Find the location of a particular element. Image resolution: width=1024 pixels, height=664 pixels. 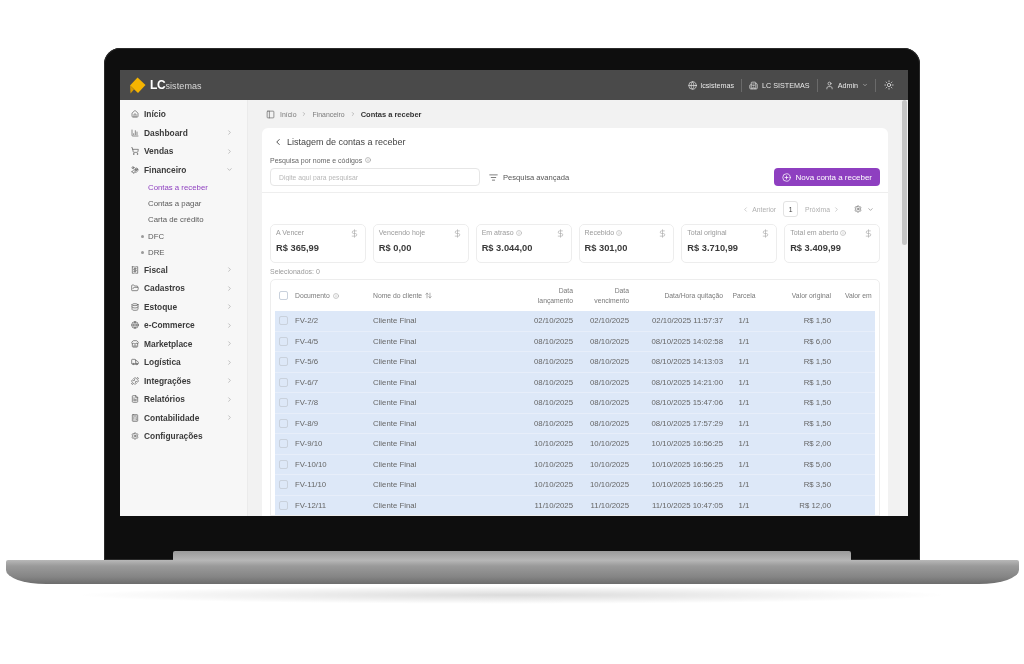

stat-value: R$ 365,99 is located at coordinates (297, 248).